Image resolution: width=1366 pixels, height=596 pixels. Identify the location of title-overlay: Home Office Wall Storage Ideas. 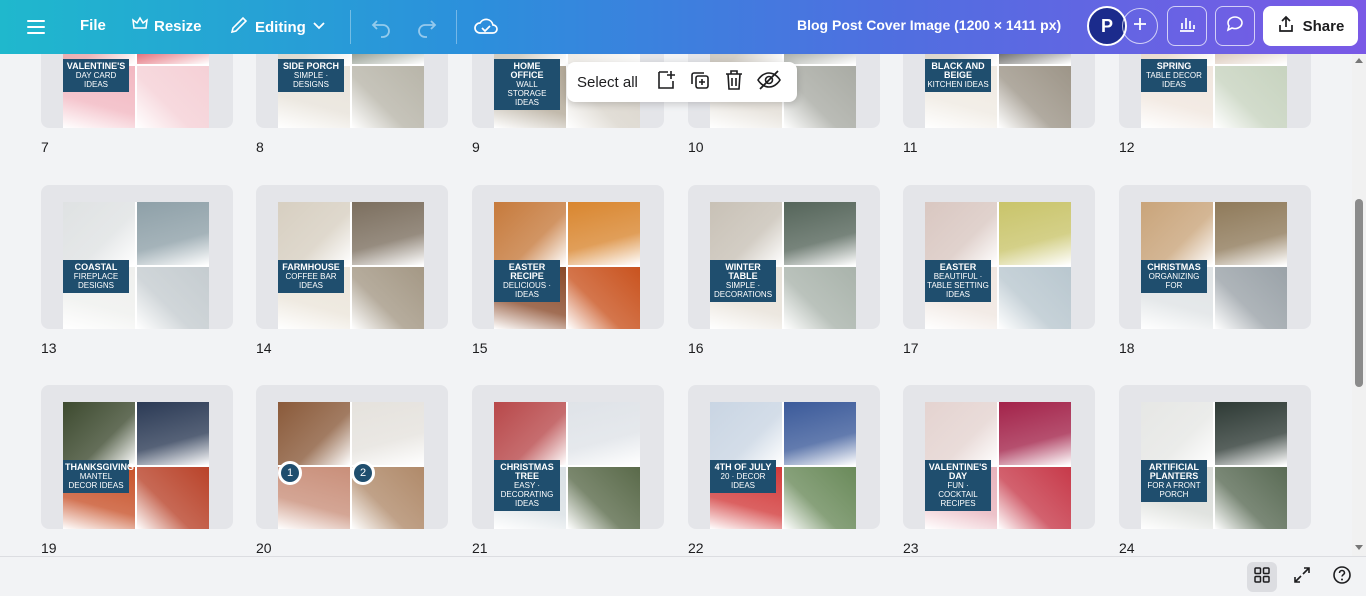
(527, 84).